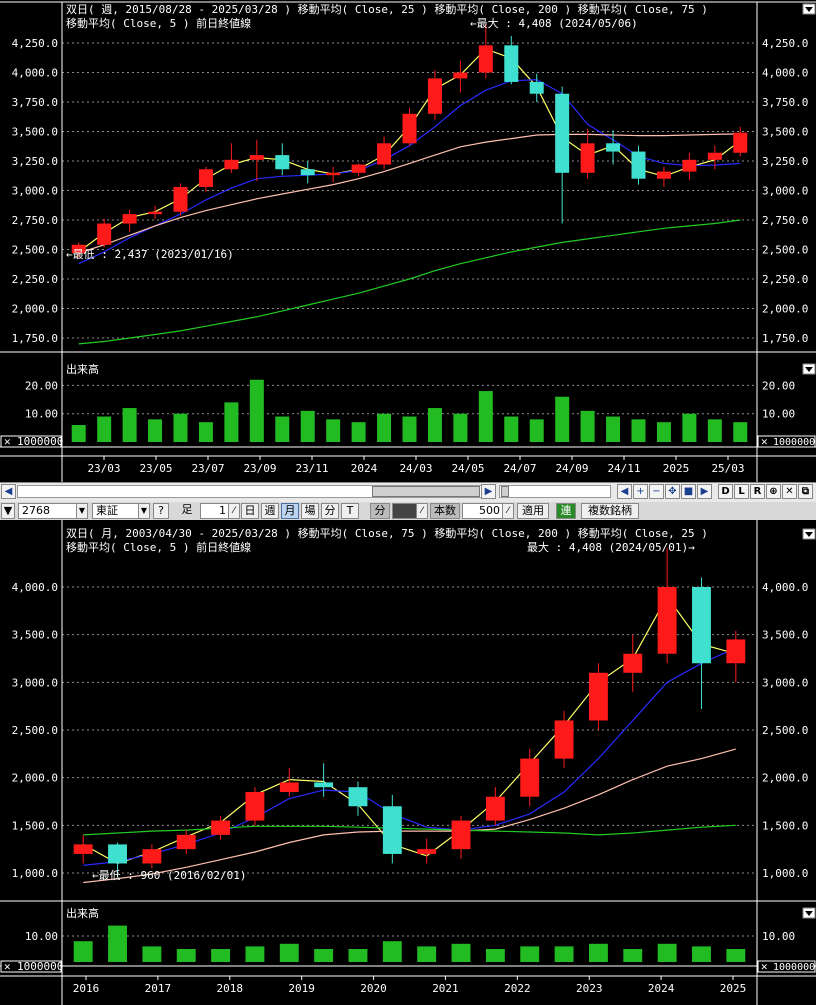  I want to click on zoom-slider-track, so click(555, 491).